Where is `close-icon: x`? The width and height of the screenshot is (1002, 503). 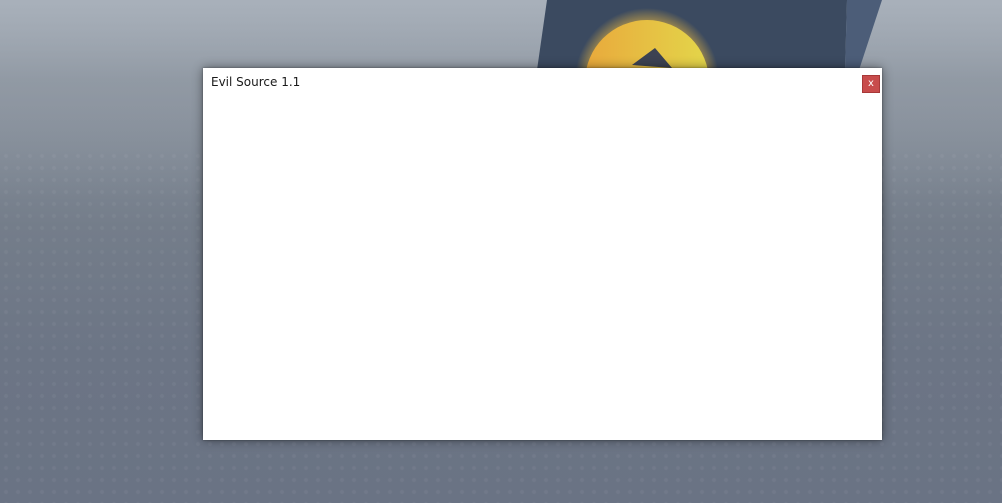
close-icon: x is located at coordinates (871, 83).